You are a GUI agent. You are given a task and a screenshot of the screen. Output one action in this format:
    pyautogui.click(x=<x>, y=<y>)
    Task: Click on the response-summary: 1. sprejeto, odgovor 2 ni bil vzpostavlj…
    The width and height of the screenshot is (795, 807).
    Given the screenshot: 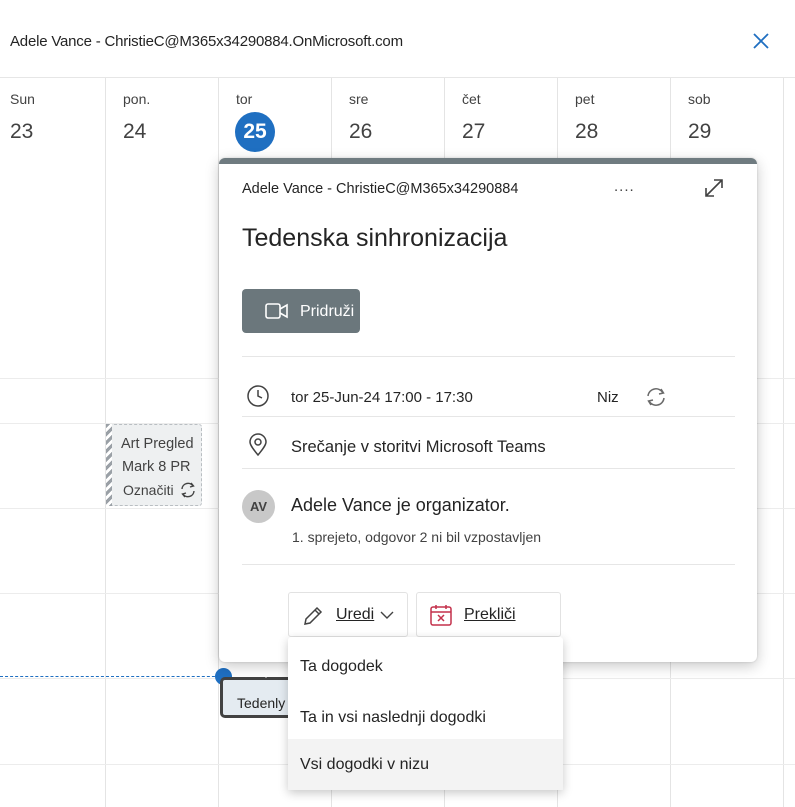 What is the action you would take?
    pyautogui.click(x=417, y=537)
    